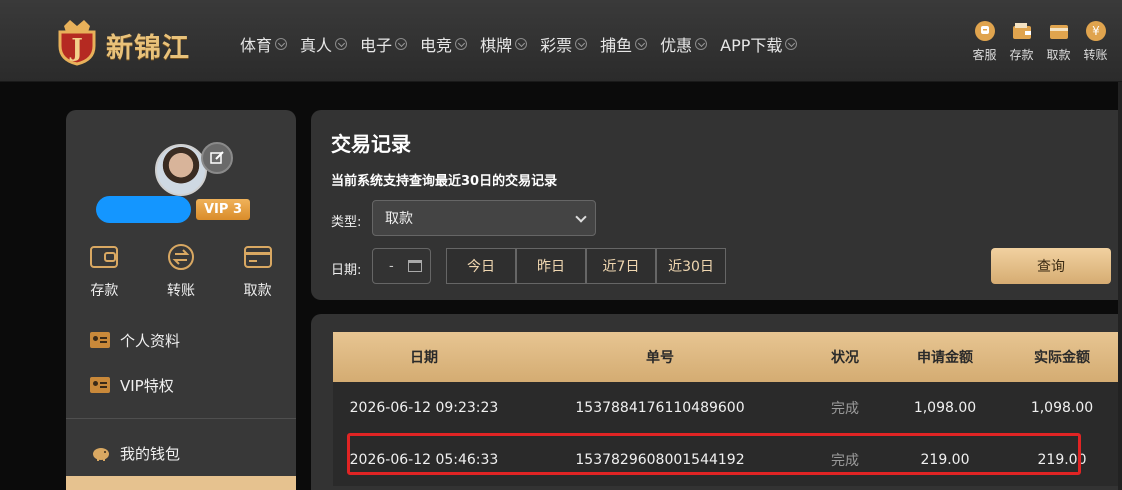  I want to click on shortcut-label: 存款, so click(104, 291).